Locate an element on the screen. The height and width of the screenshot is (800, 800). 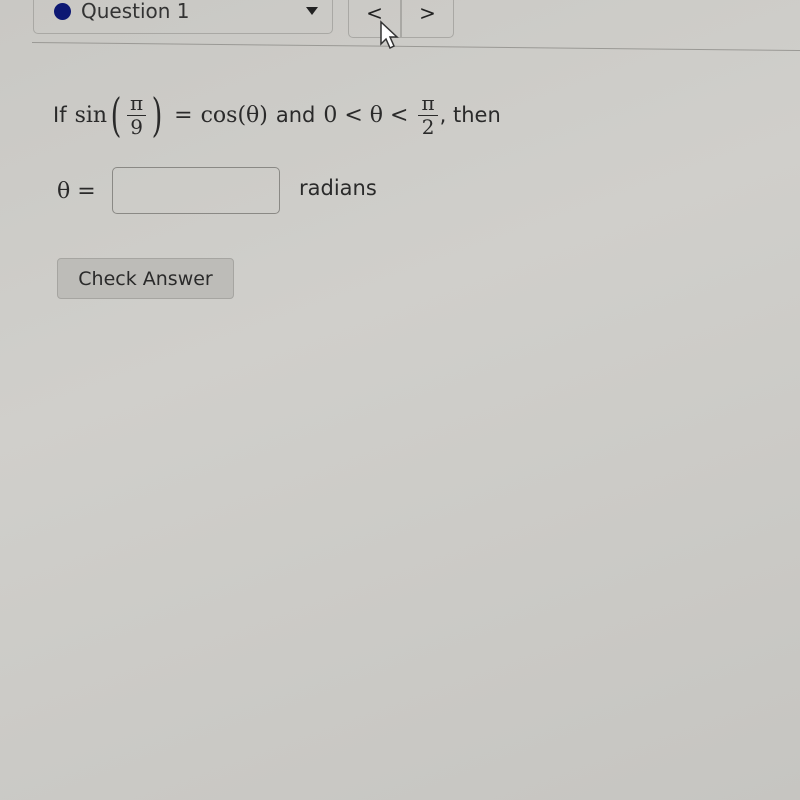
mouse-cursor-icon is located at coordinates (389, 35).